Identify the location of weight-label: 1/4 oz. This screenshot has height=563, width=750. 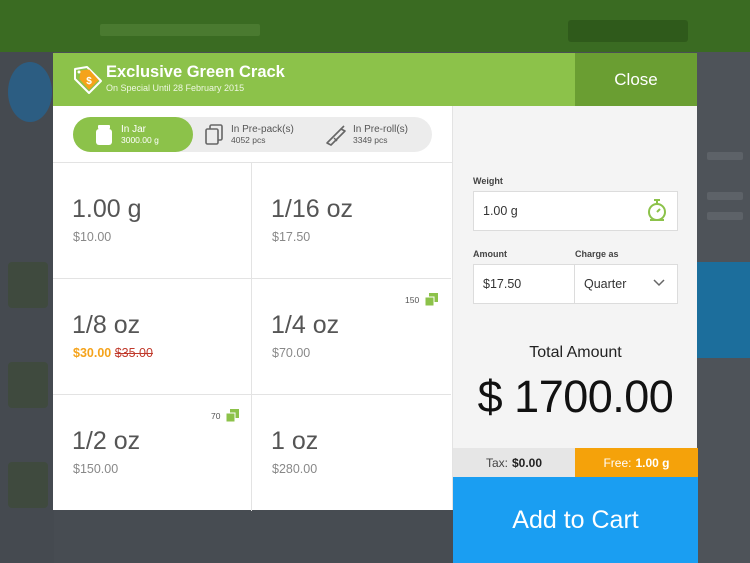
(305, 325).